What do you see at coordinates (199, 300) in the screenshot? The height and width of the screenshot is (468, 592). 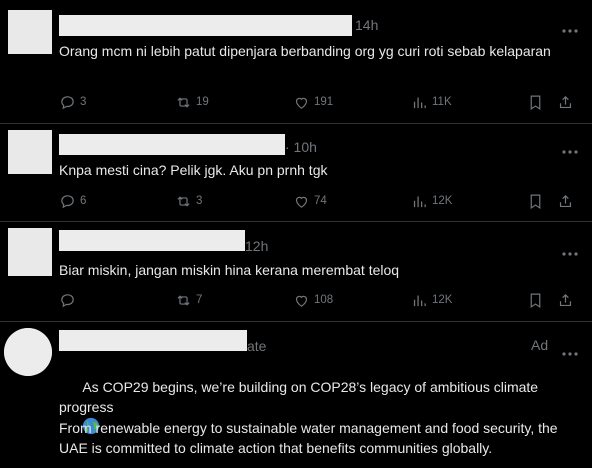 I see `repost-count: 7` at bounding box center [199, 300].